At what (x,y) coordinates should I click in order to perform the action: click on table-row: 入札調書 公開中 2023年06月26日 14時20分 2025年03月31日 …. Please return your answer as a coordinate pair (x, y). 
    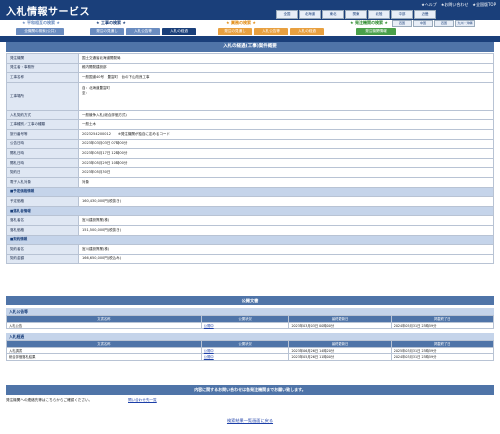
    Looking at the image, I should click on (250, 350).